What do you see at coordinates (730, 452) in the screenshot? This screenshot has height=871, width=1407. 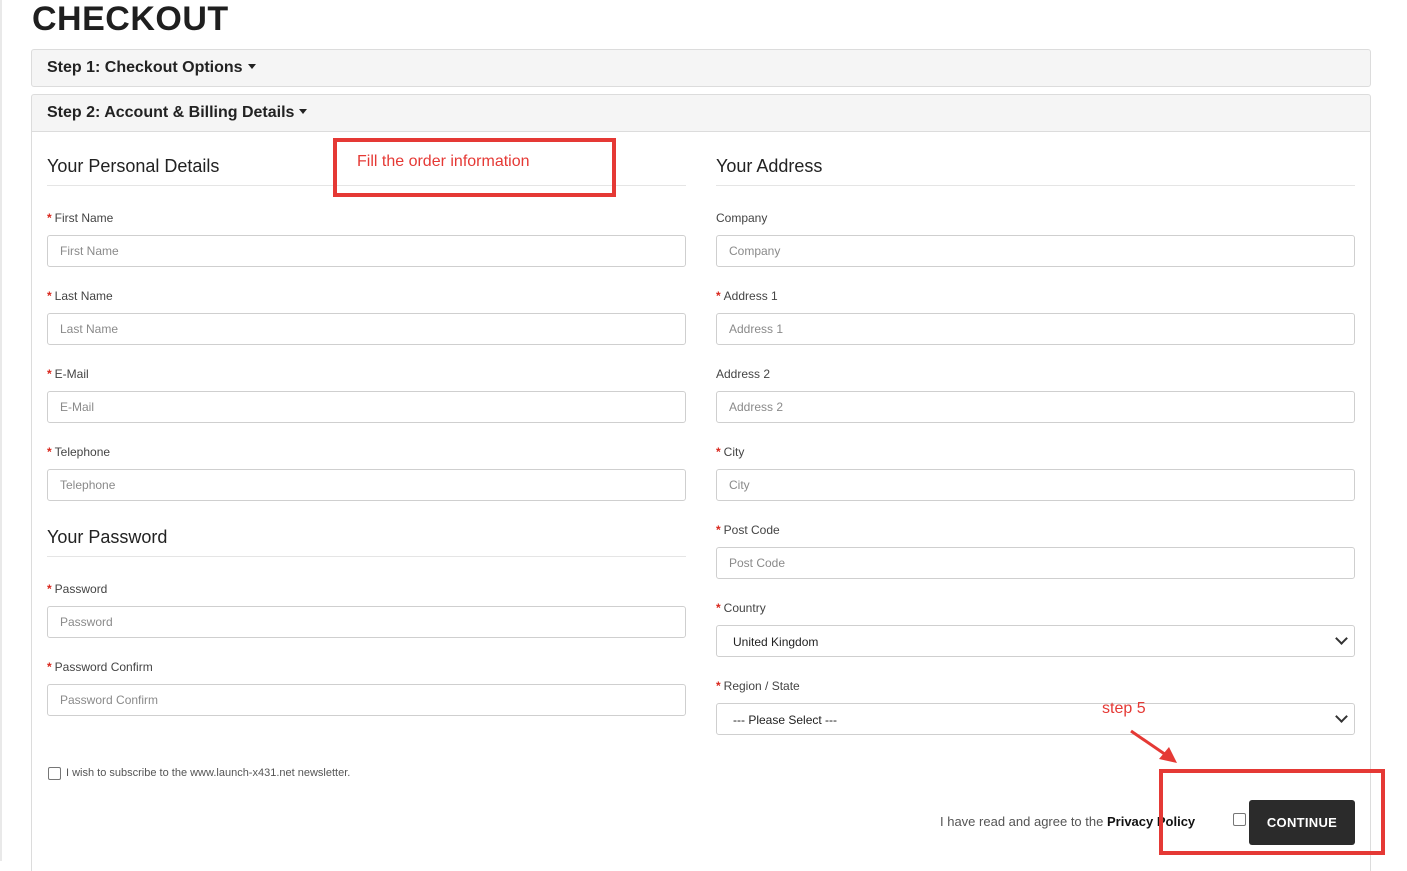 I see `city-label: * City` at bounding box center [730, 452].